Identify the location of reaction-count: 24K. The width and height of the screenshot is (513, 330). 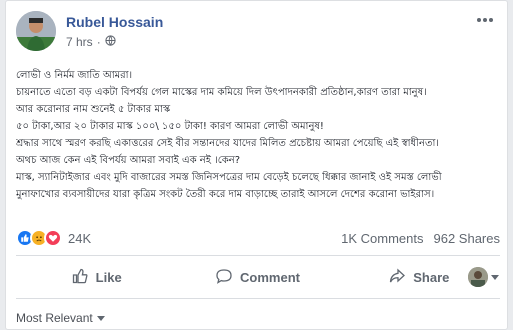
(80, 238).